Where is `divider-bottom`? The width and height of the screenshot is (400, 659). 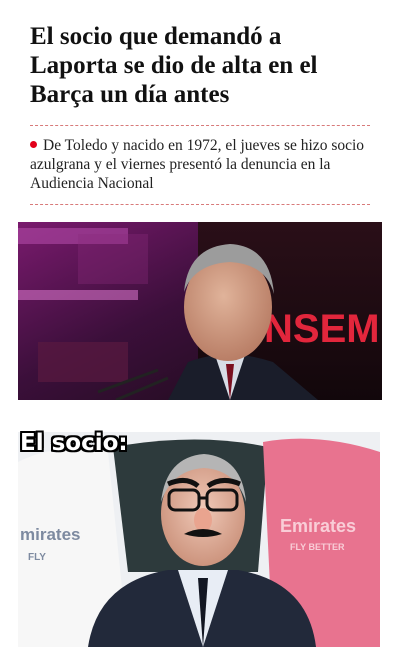
divider-bottom is located at coordinates (200, 204).